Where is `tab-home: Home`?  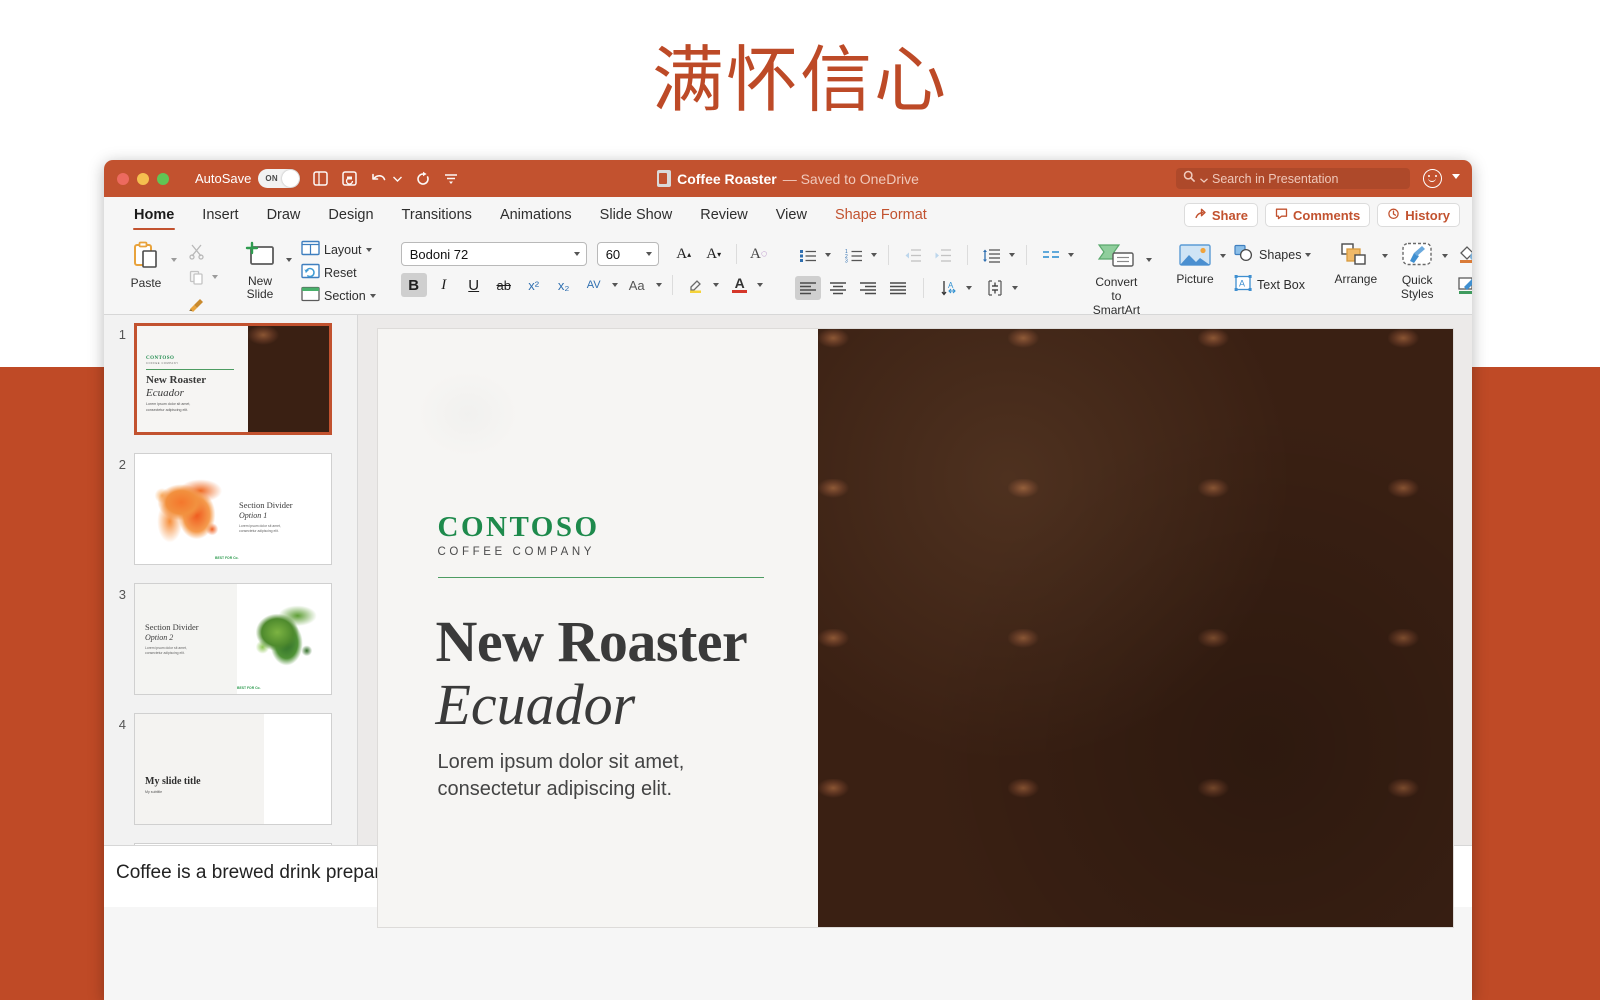
tab-home: Home is located at coordinates (154, 219).